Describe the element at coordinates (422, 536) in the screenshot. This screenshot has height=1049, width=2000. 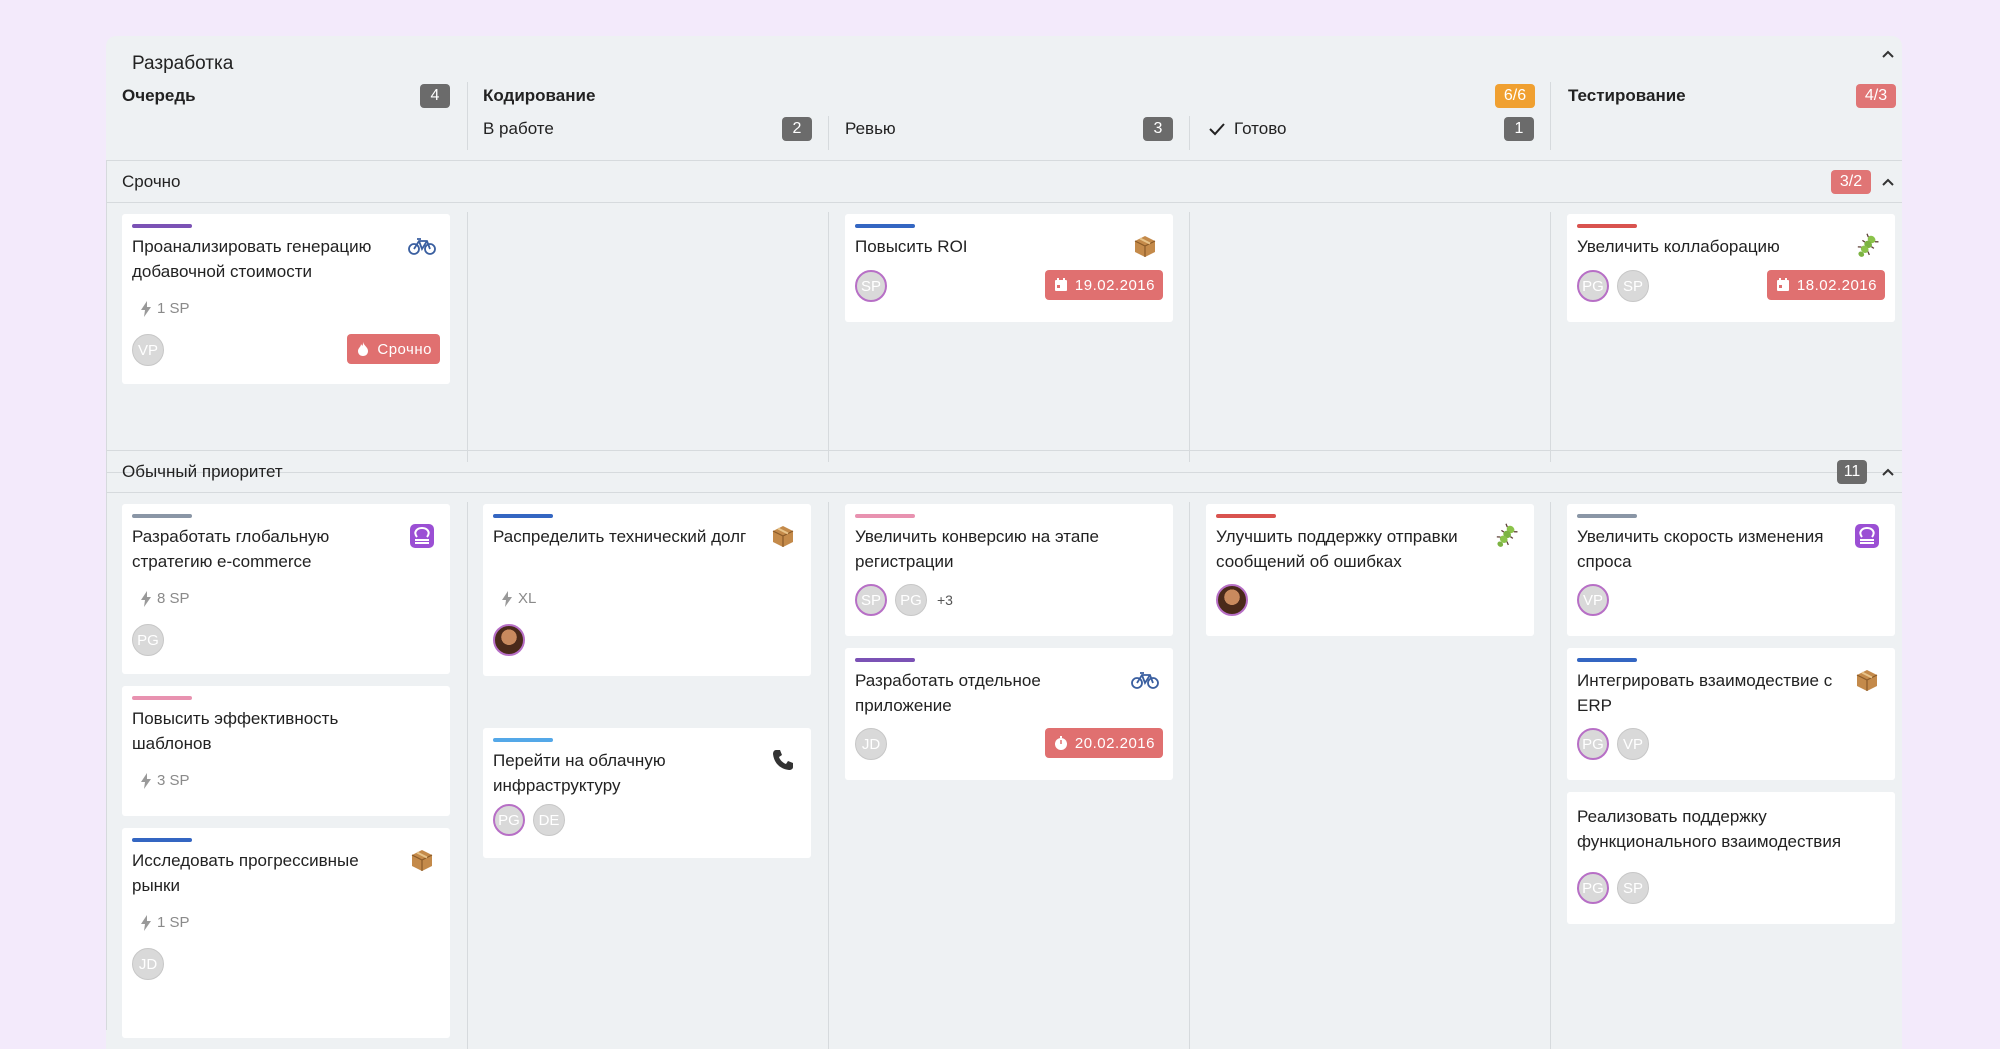
I see `libra-icon` at that location.